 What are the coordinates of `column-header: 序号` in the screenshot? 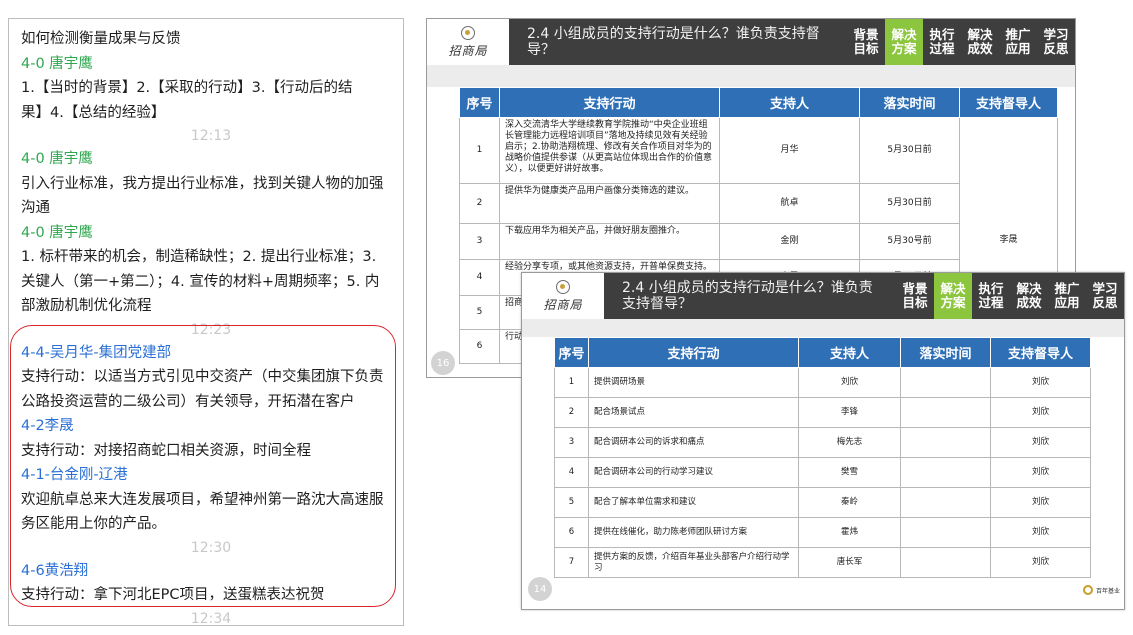 It's located at (479, 102).